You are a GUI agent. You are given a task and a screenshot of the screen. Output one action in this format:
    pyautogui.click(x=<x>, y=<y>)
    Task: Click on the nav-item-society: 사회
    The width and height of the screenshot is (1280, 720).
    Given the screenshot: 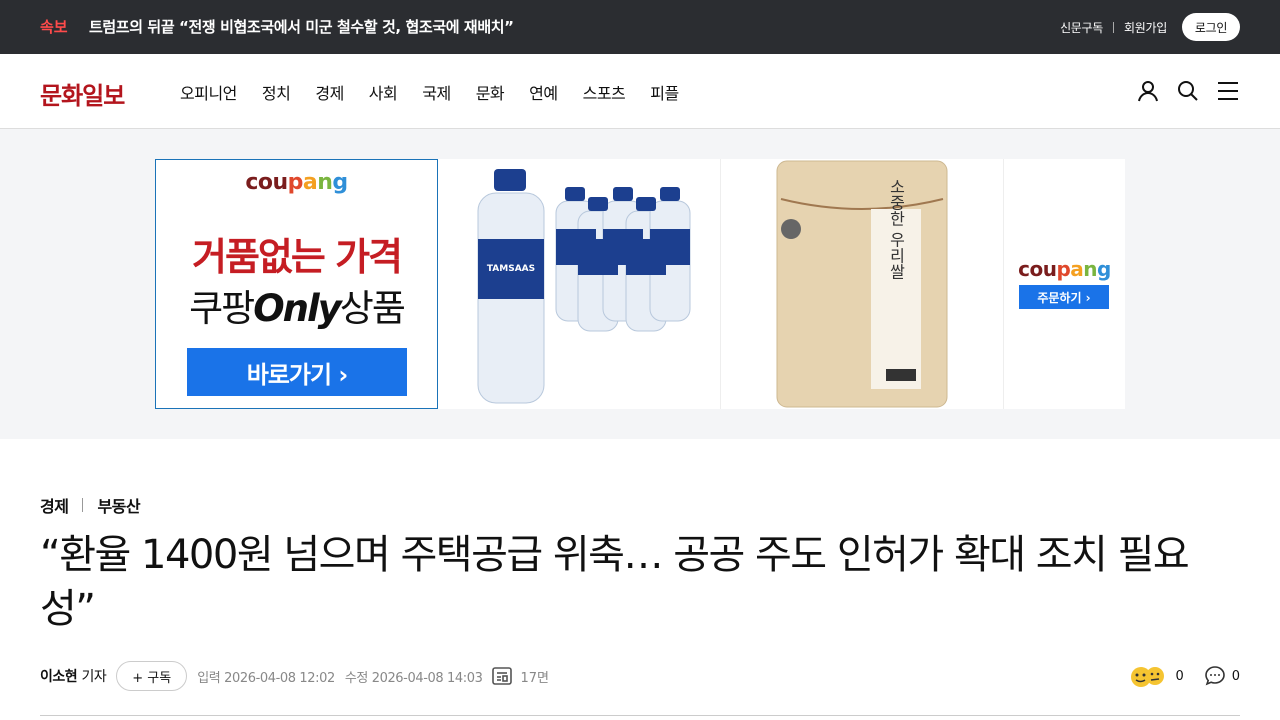 What is the action you would take?
    pyautogui.click(x=383, y=92)
    